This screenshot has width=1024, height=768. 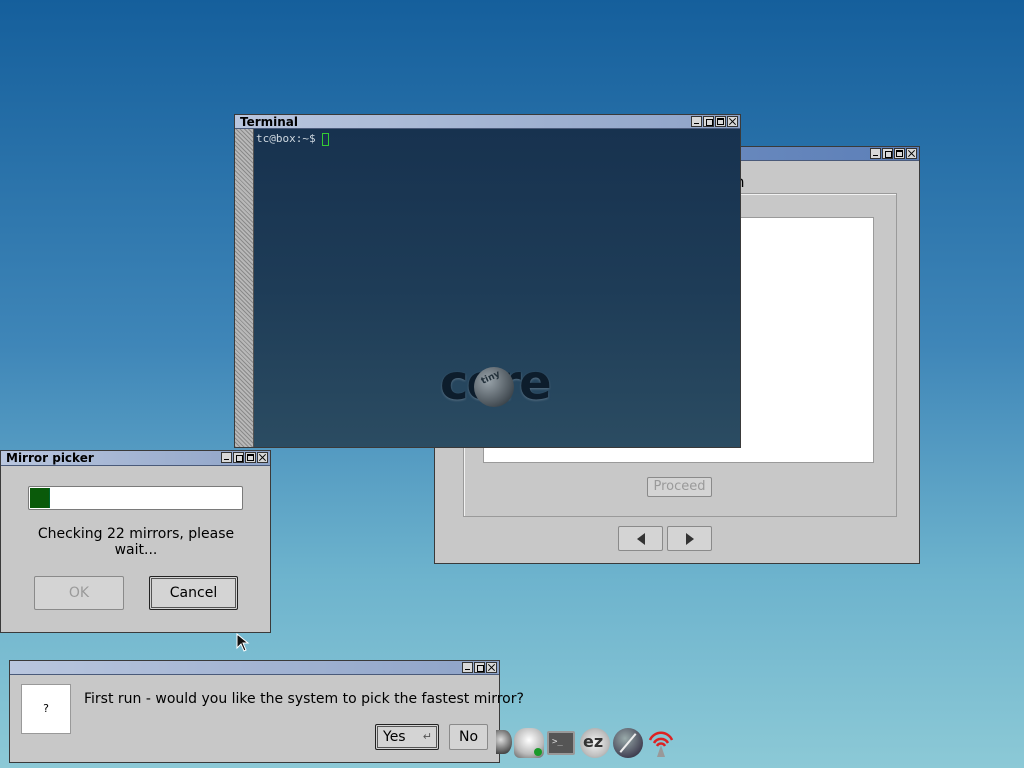 What do you see at coordinates (394, 737) in the screenshot?
I see `yes-label: Yes` at bounding box center [394, 737].